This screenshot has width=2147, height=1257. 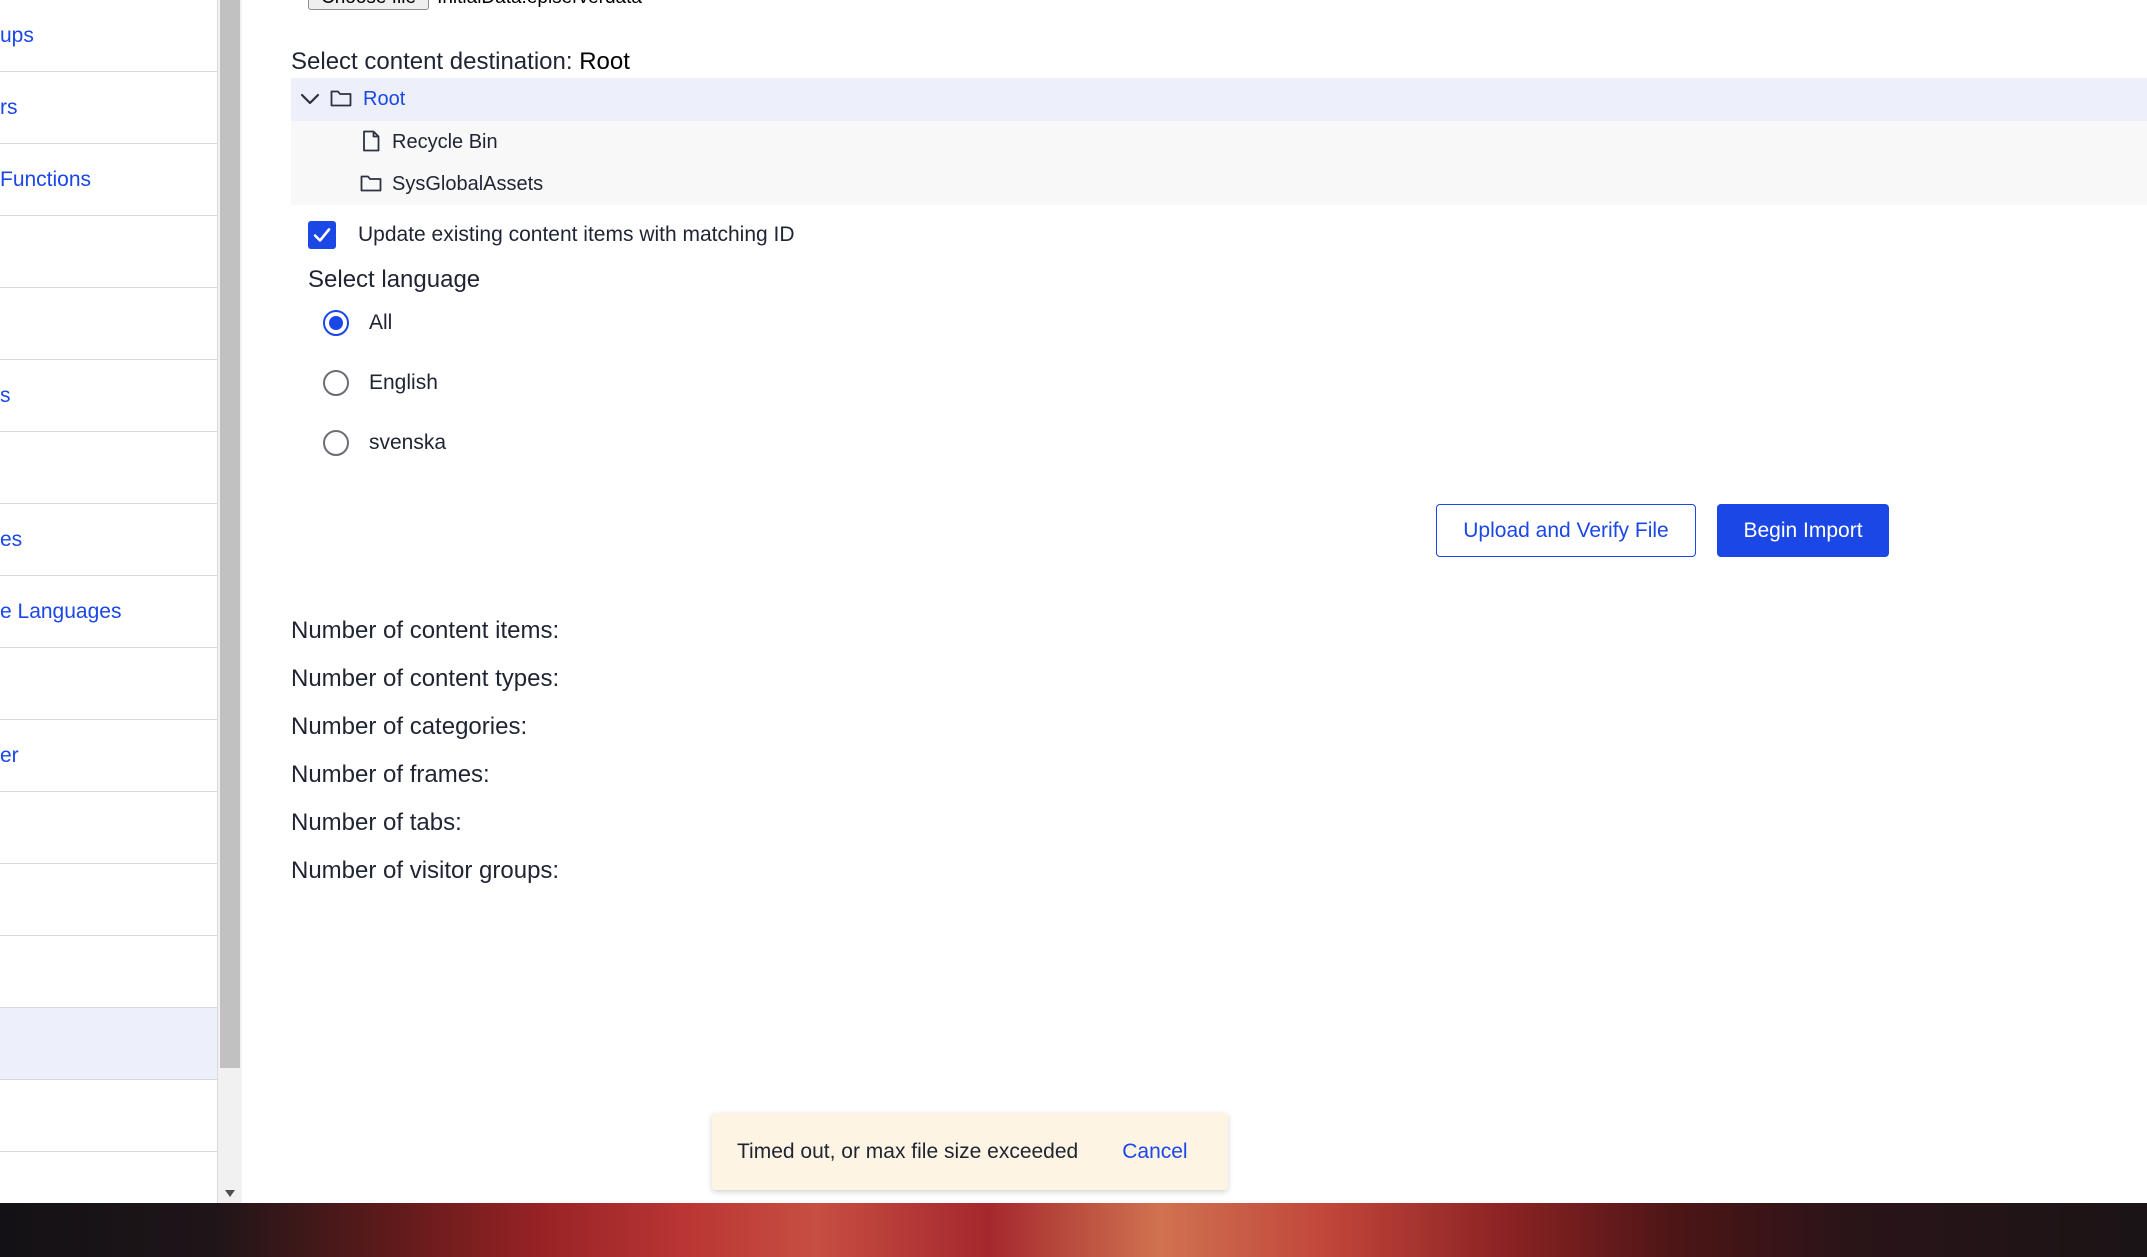 I want to click on sidebar-item-label: s, so click(x=5, y=395).